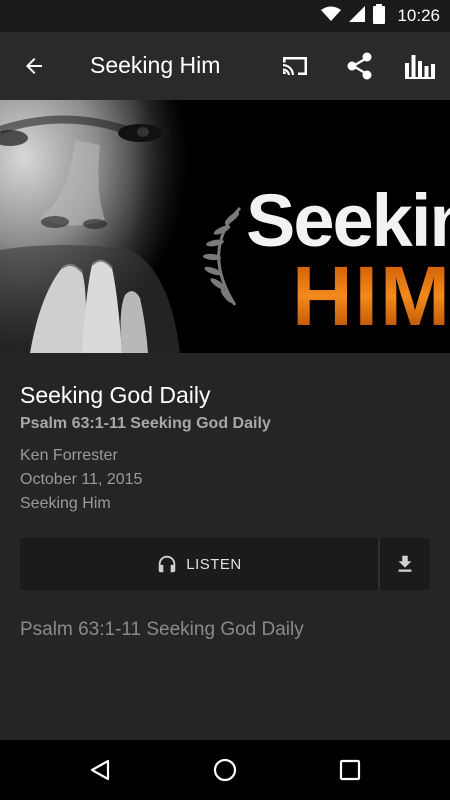 The width and height of the screenshot is (450, 800). Describe the element at coordinates (115, 395) in the screenshot. I see `episode-title: Seeking God Daily` at that location.